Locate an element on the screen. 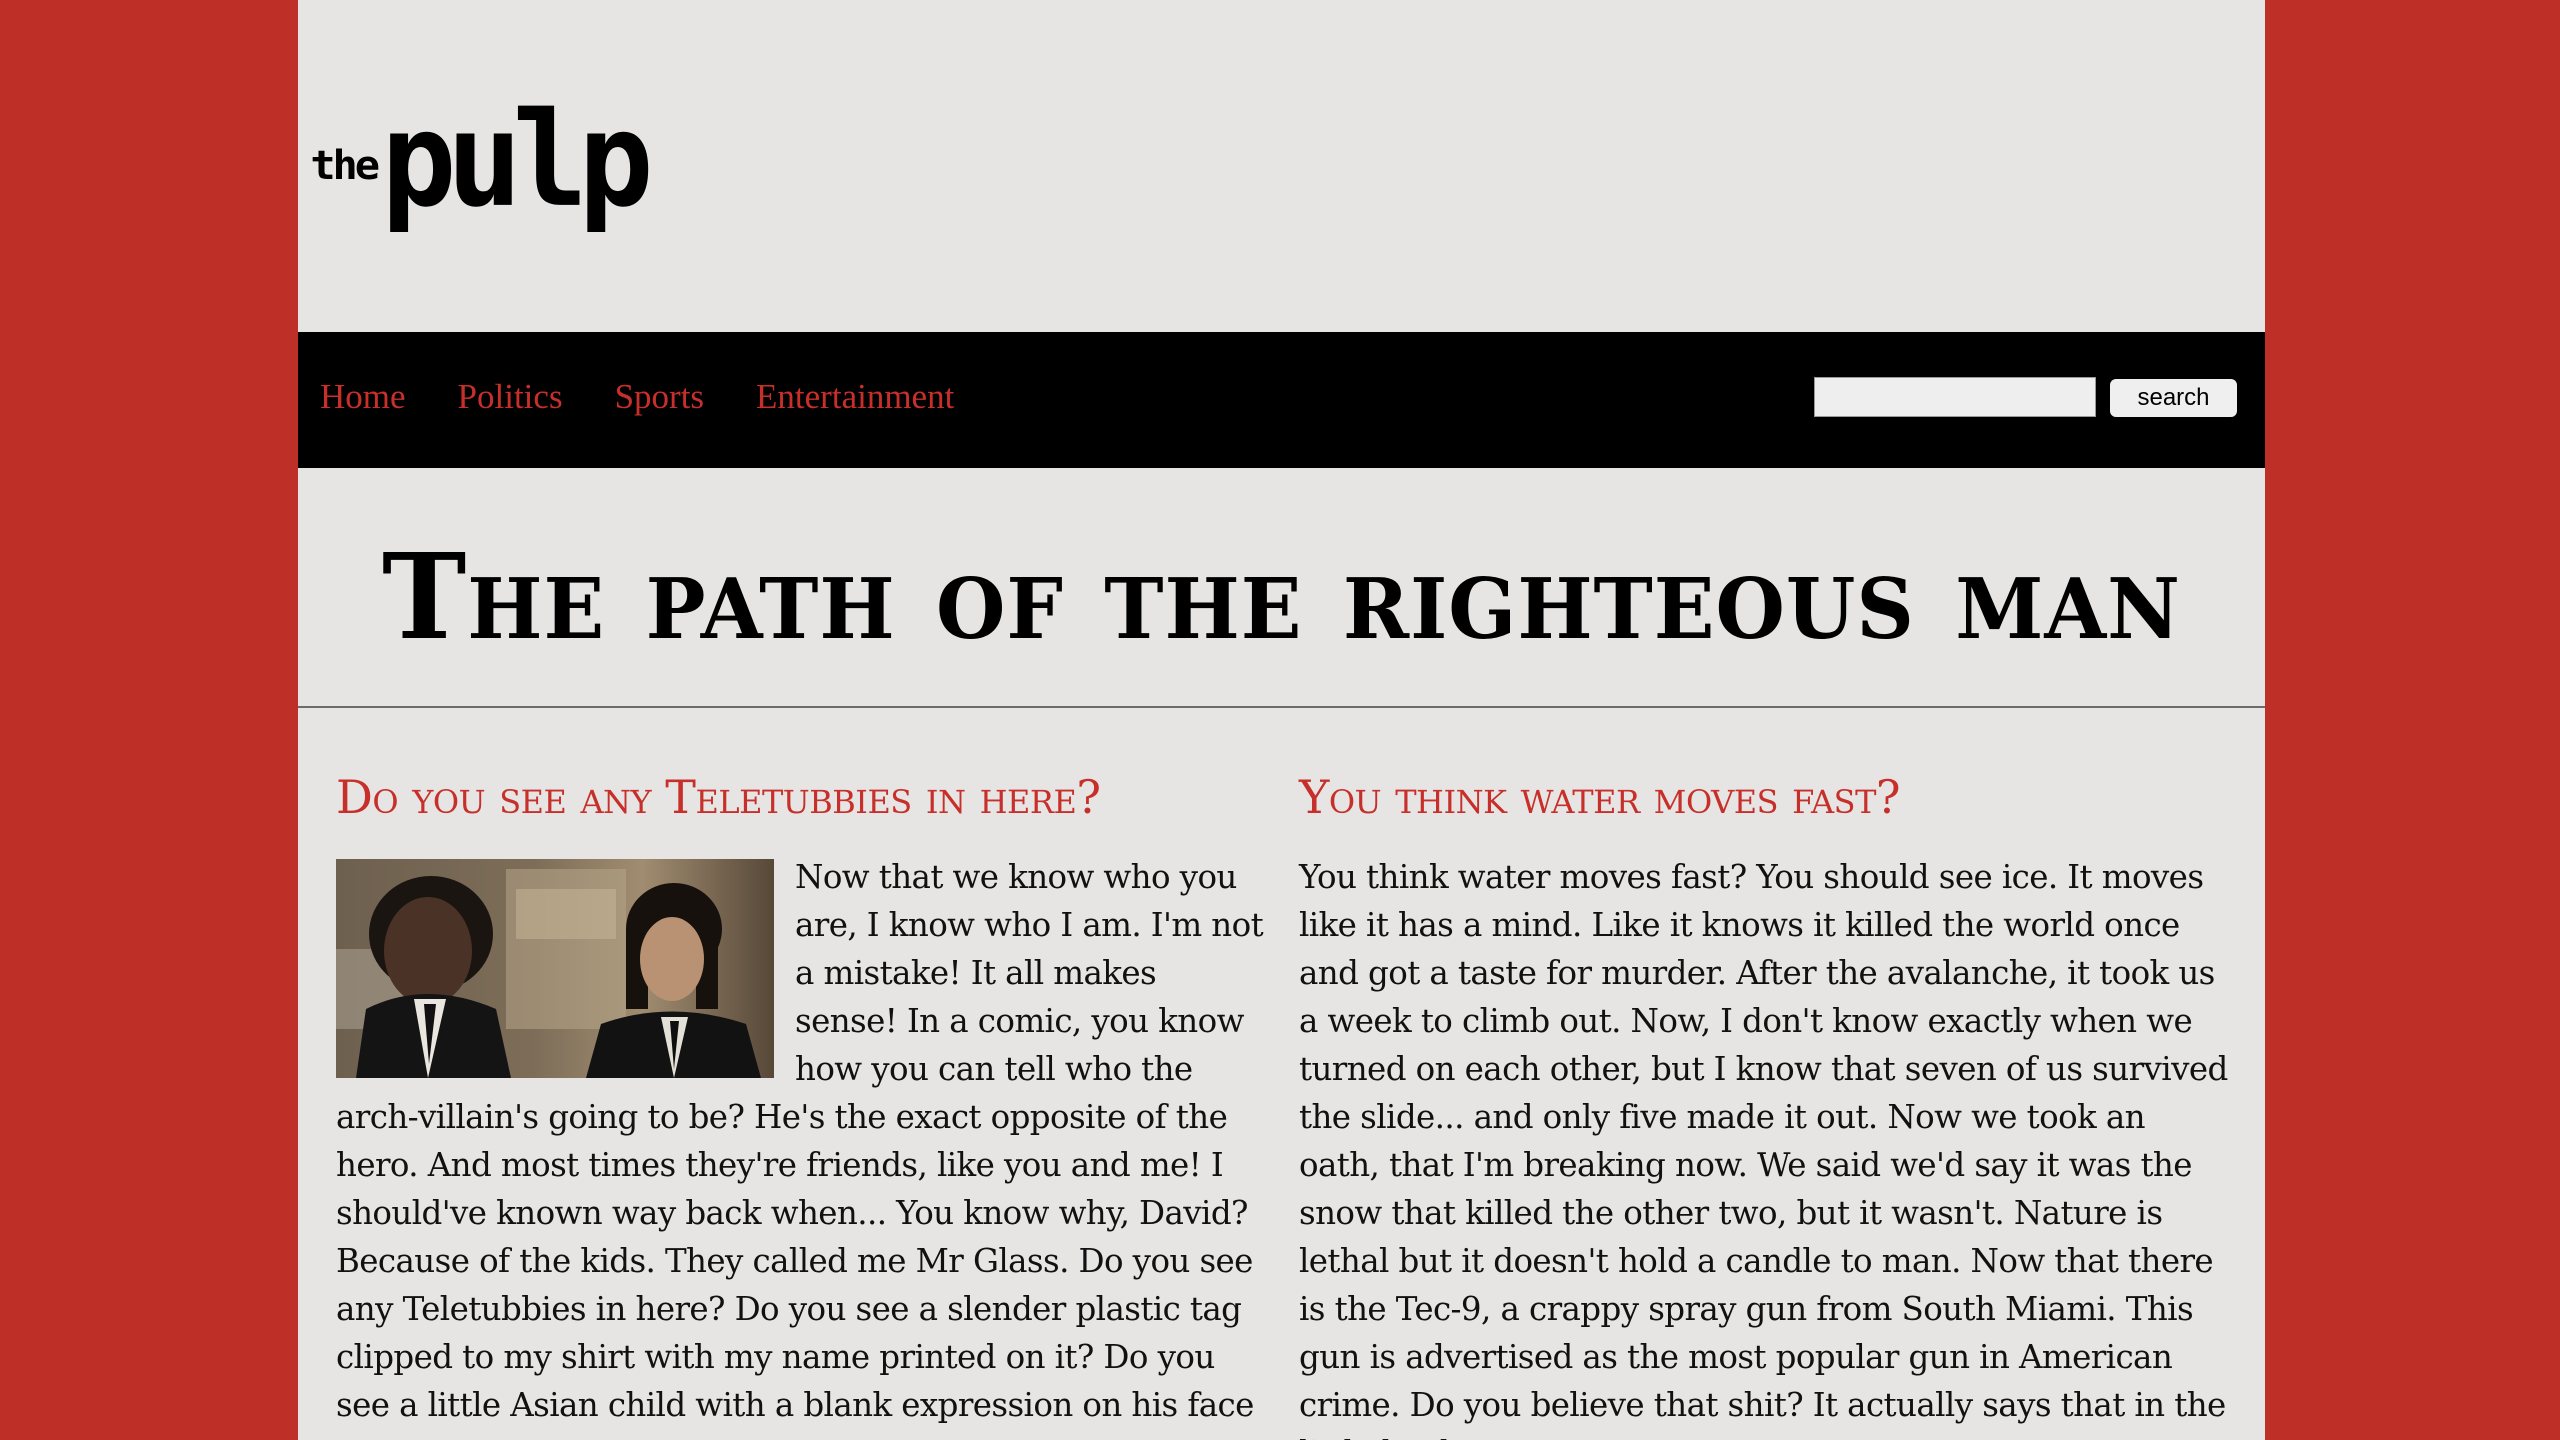  headline-section: The path of the righteous man is located at coordinates (1281, 588).